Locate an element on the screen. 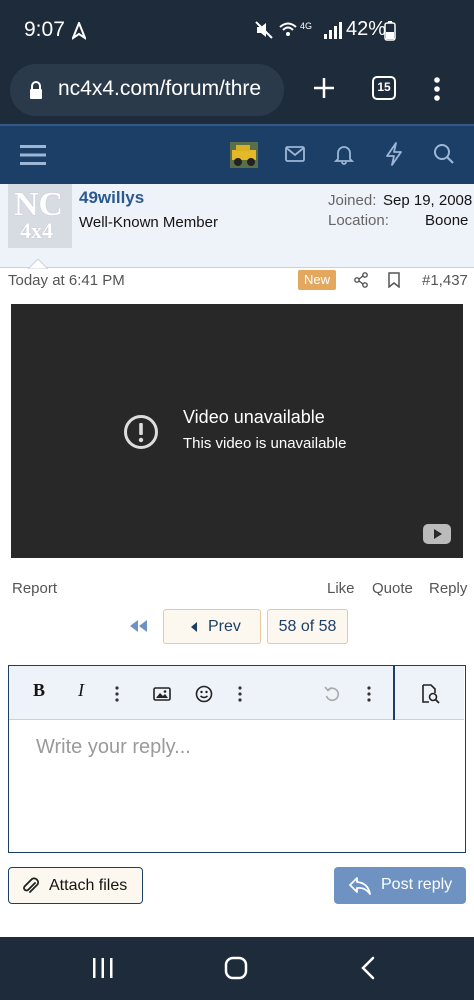 This screenshot has width=474, height=1000. location-value: Boone is located at coordinates (447, 220).